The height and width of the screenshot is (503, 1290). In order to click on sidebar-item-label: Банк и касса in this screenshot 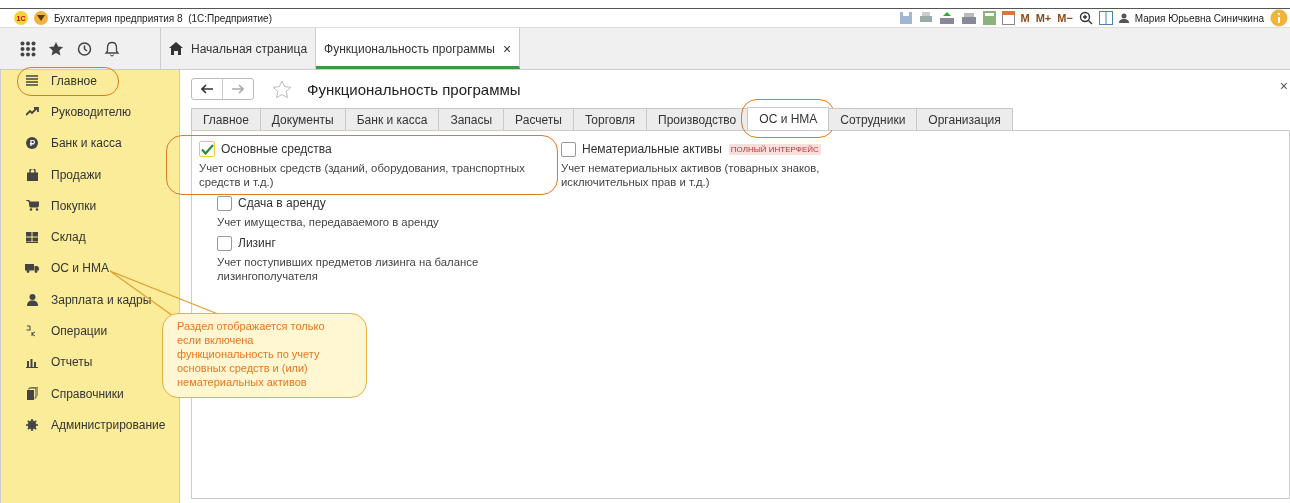, I will do `click(86, 143)`.